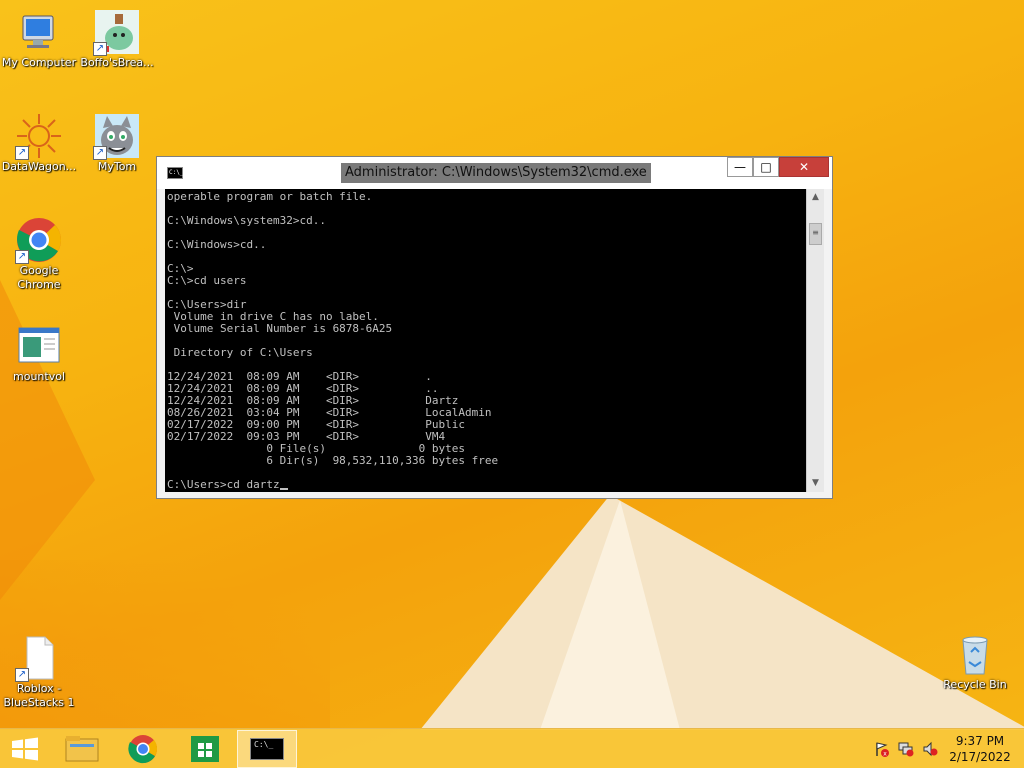 This screenshot has height=768, width=1024. I want to click on svg-text: x, so click(885, 754).